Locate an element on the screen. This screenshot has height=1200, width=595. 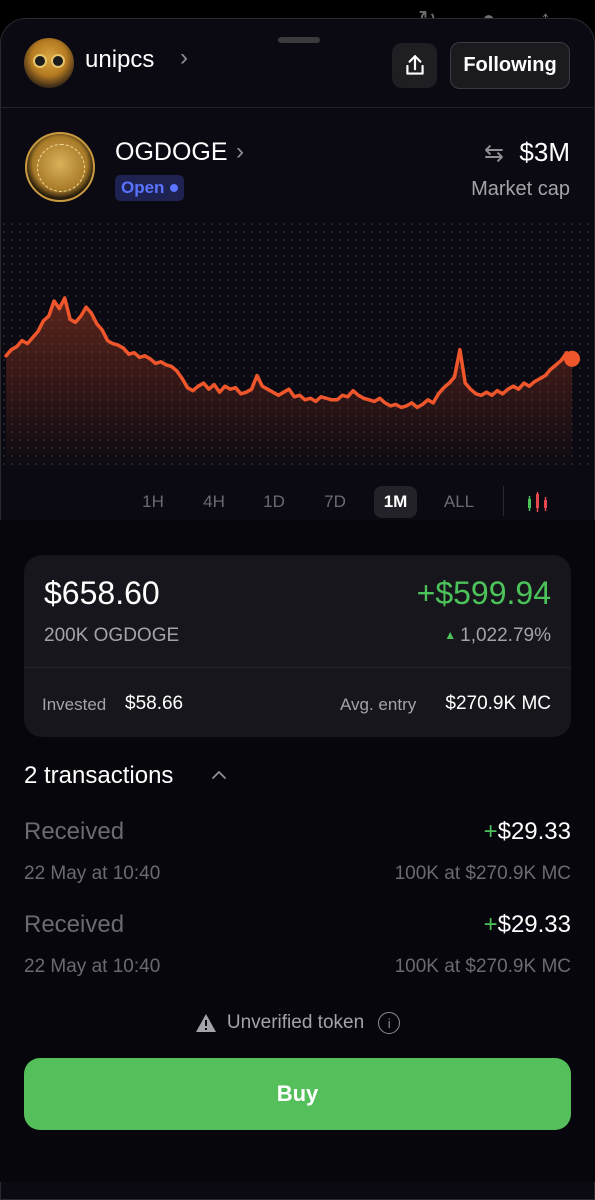
transactions-header: 2 transactions is located at coordinates (98, 776).